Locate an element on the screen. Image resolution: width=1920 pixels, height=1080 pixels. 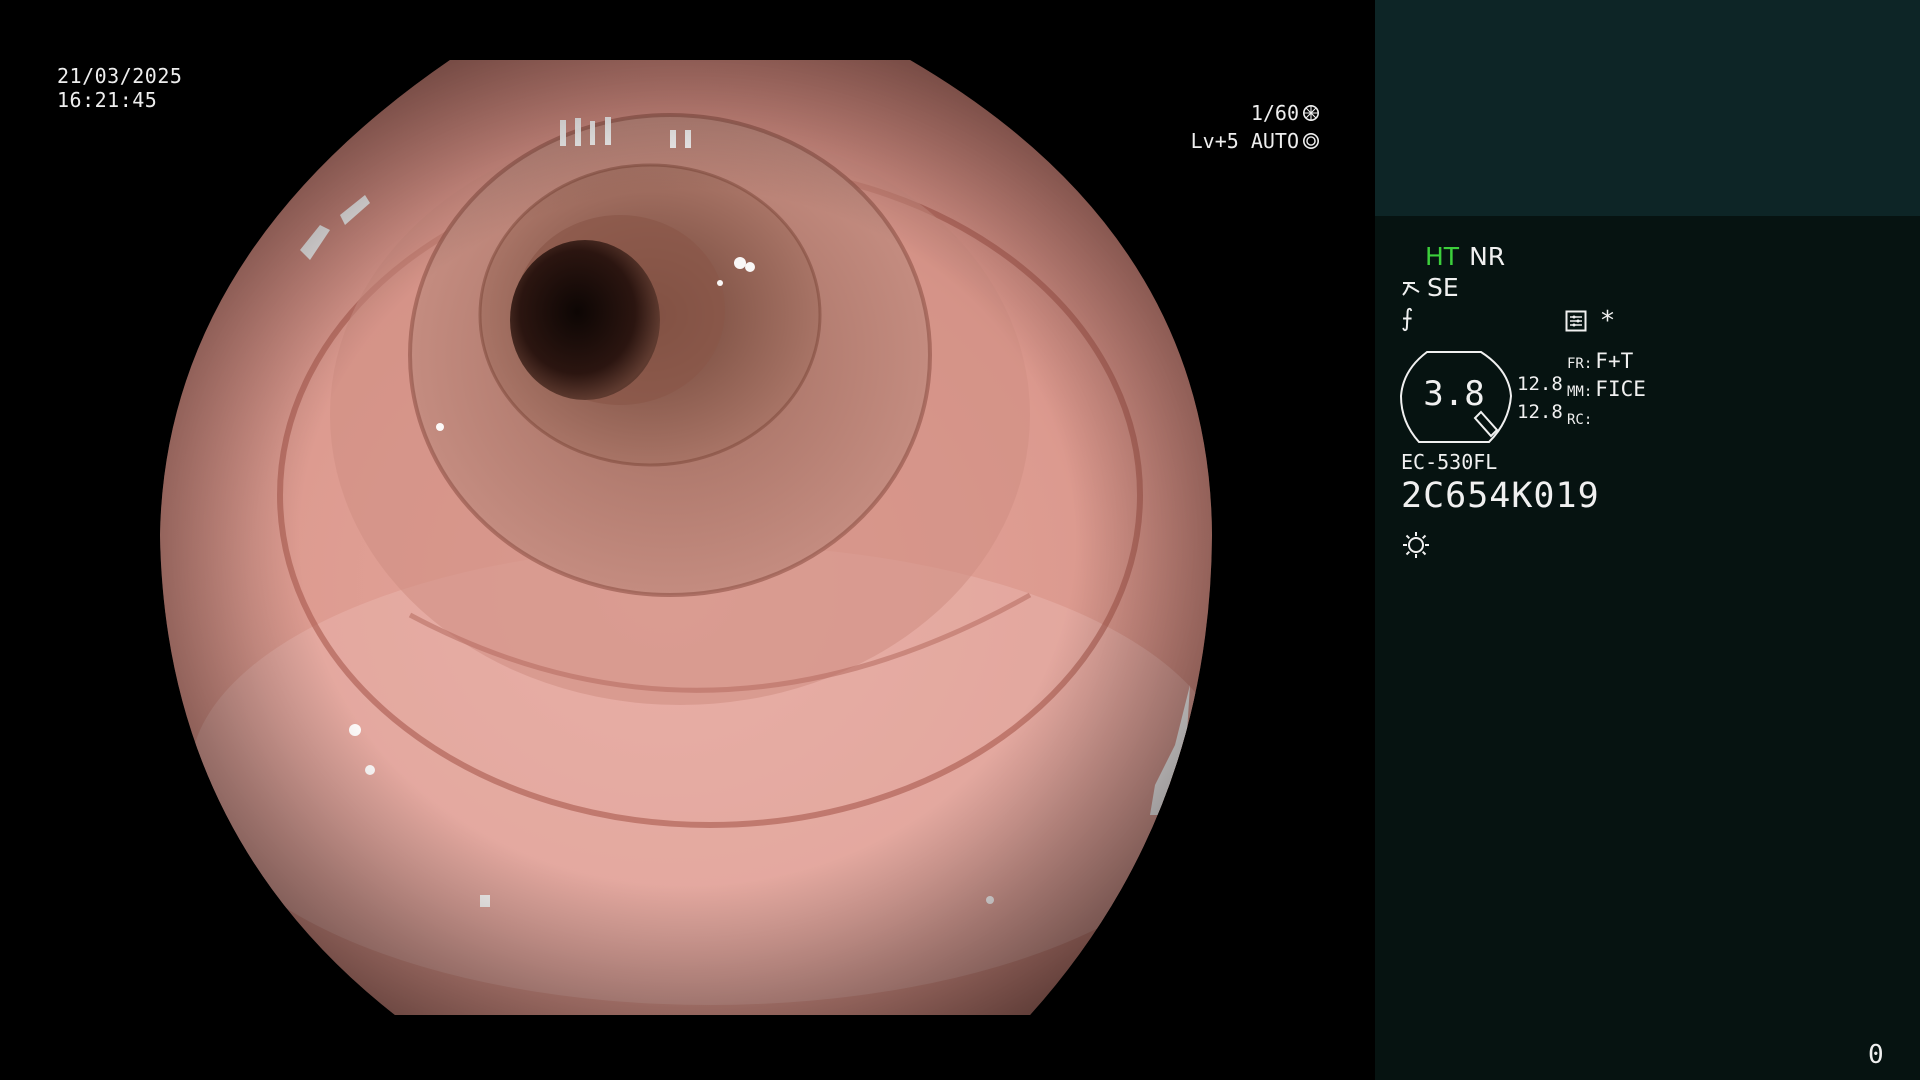
asterisk-icon: * is located at coordinates (1607, 321).